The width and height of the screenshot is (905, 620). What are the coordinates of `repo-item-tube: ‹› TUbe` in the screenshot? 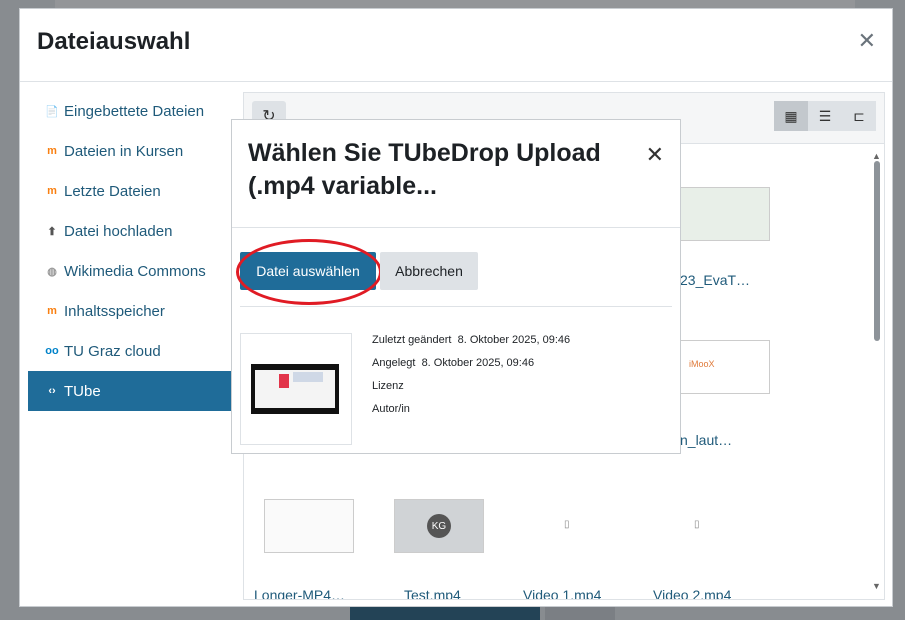 It's located at (138, 391).